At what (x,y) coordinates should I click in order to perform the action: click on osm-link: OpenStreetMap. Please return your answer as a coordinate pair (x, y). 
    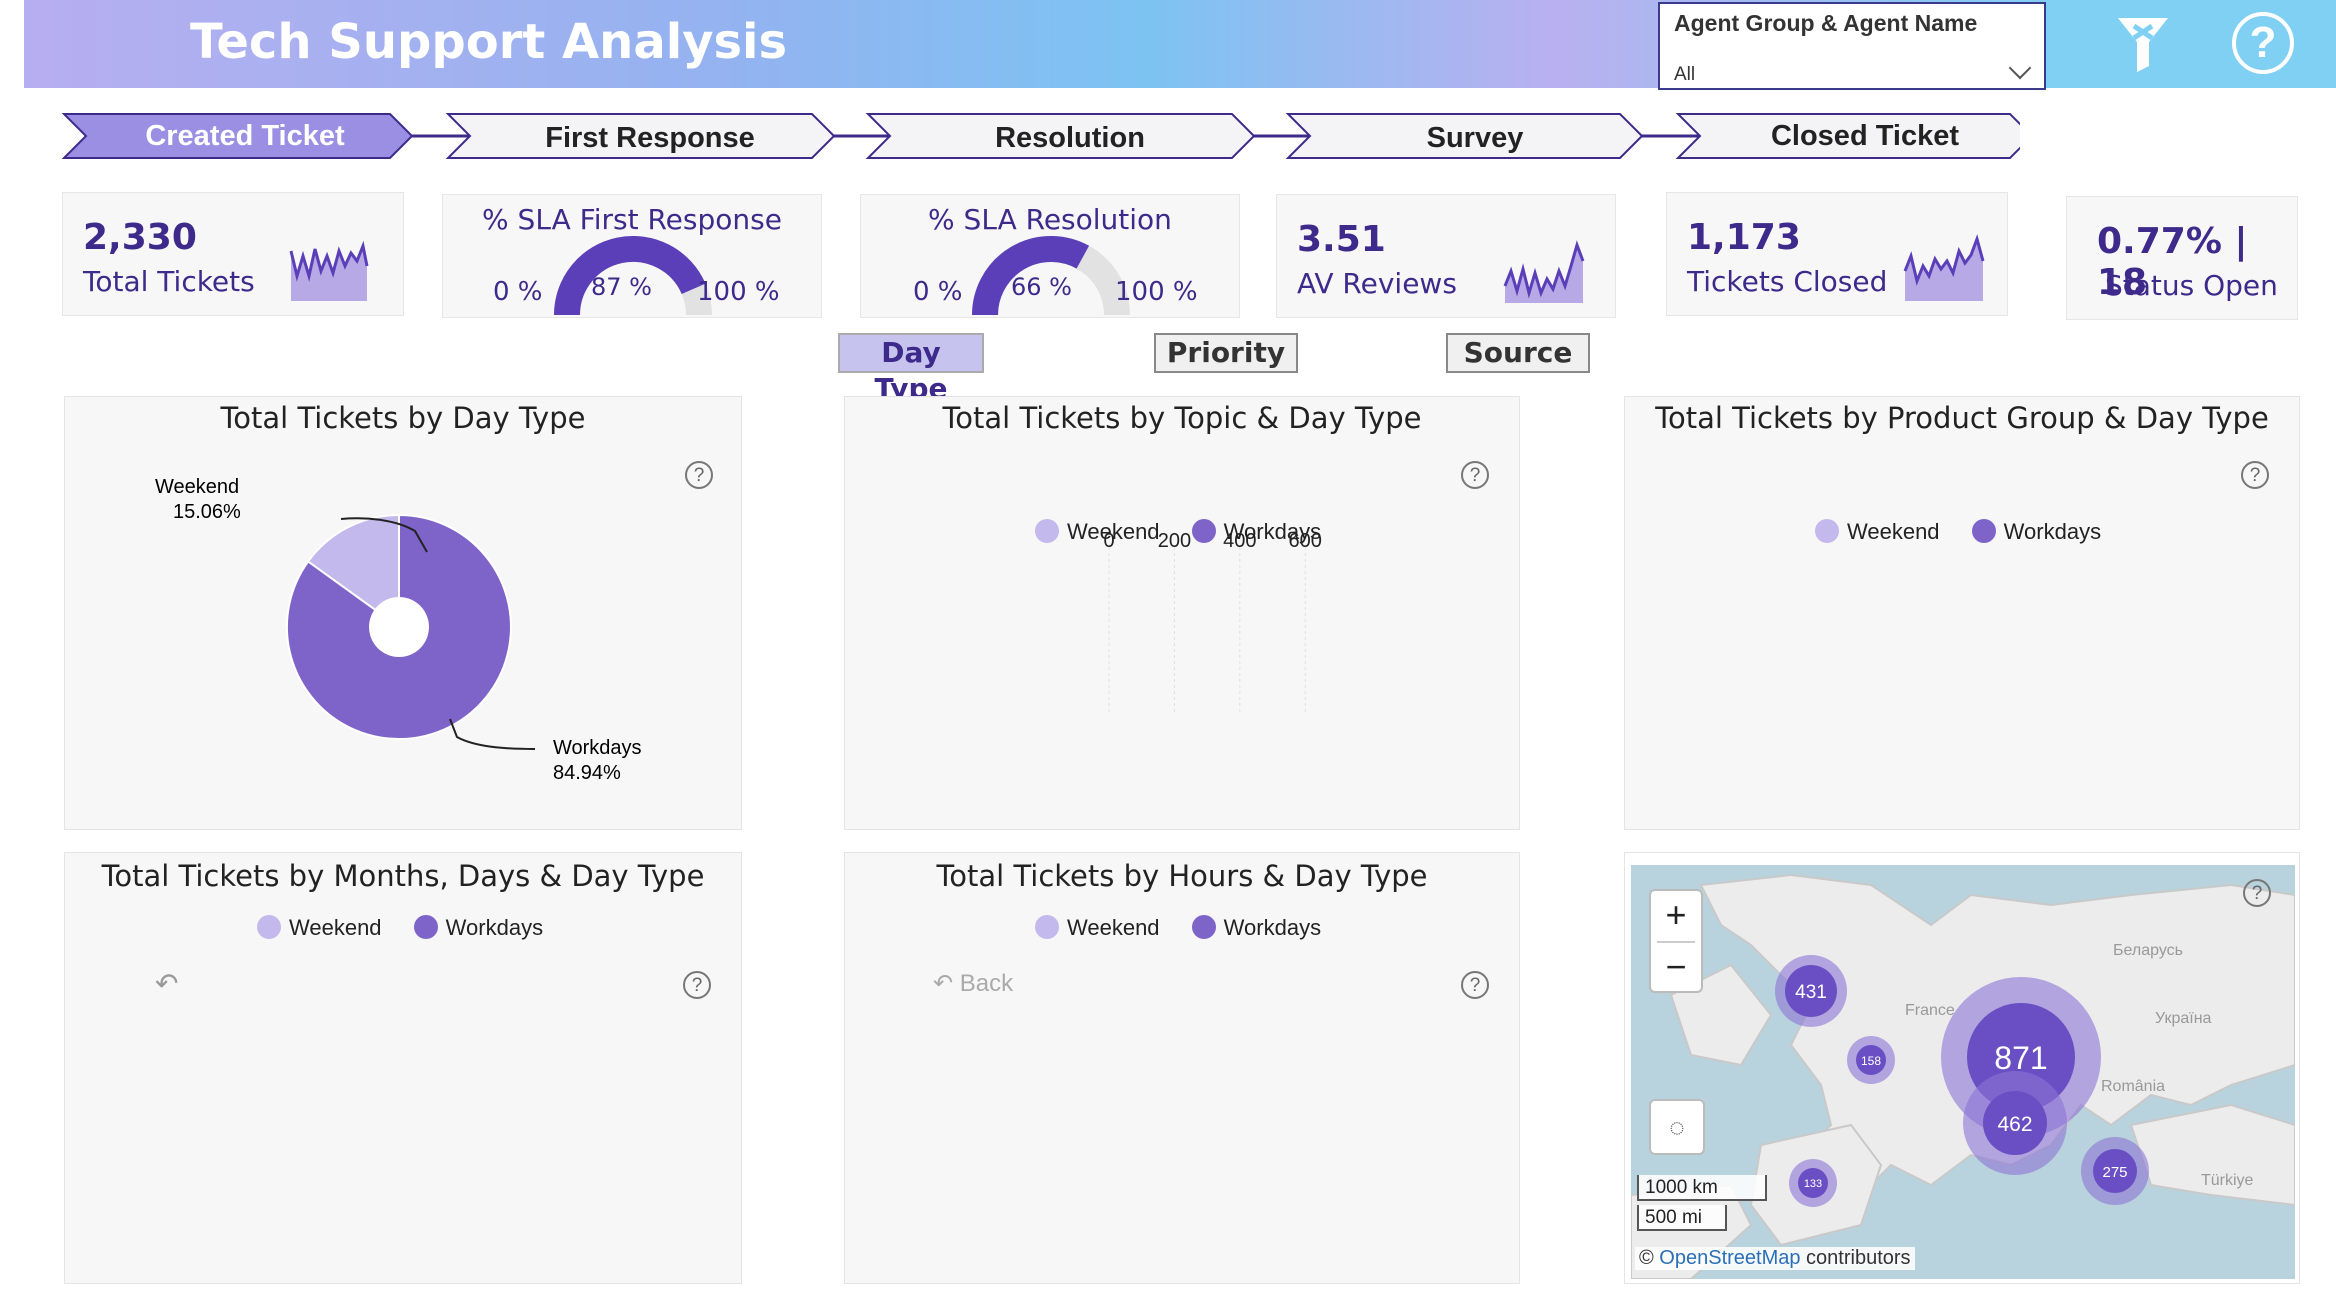
    Looking at the image, I should click on (1729, 1258).